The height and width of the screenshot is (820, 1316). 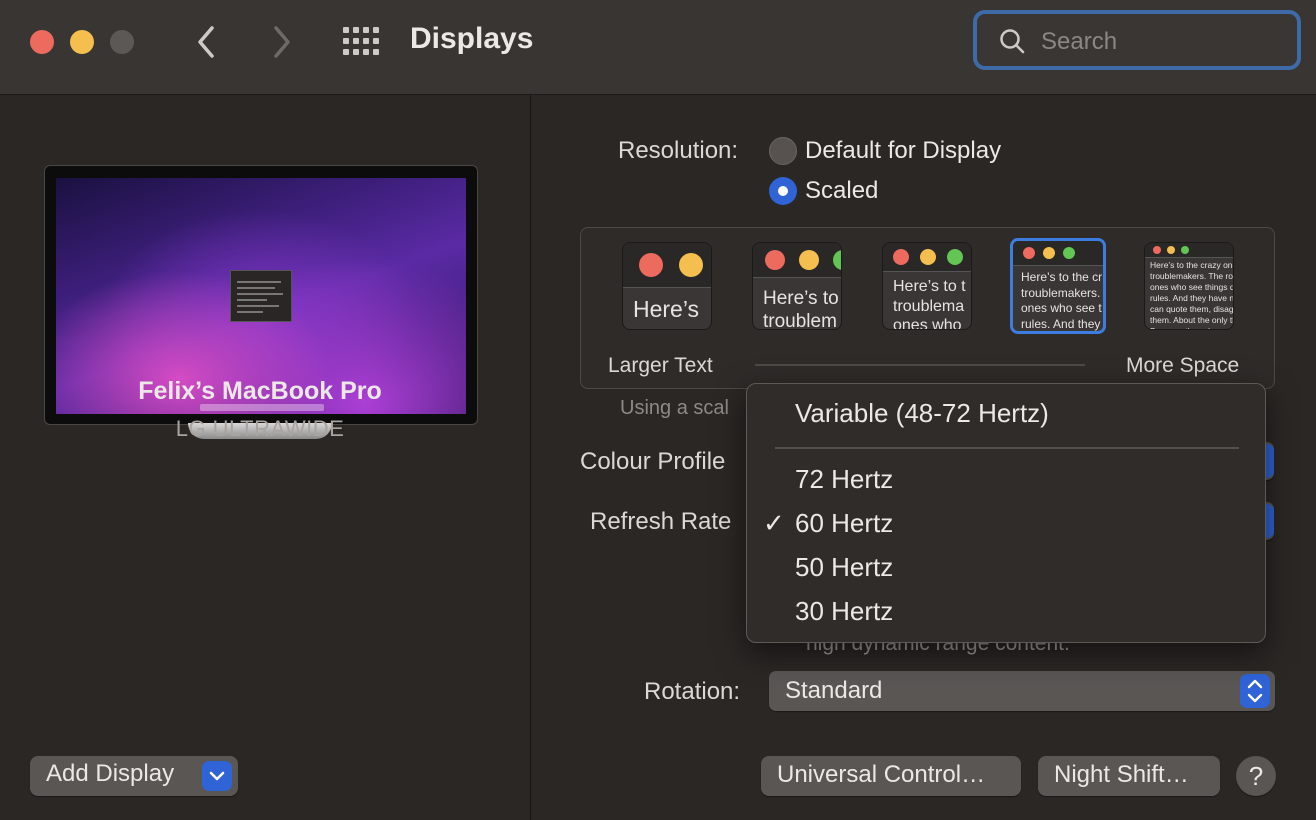 What do you see at coordinates (1183, 365) in the screenshot?
I see `scale-right-label: More Space` at bounding box center [1183, 365].